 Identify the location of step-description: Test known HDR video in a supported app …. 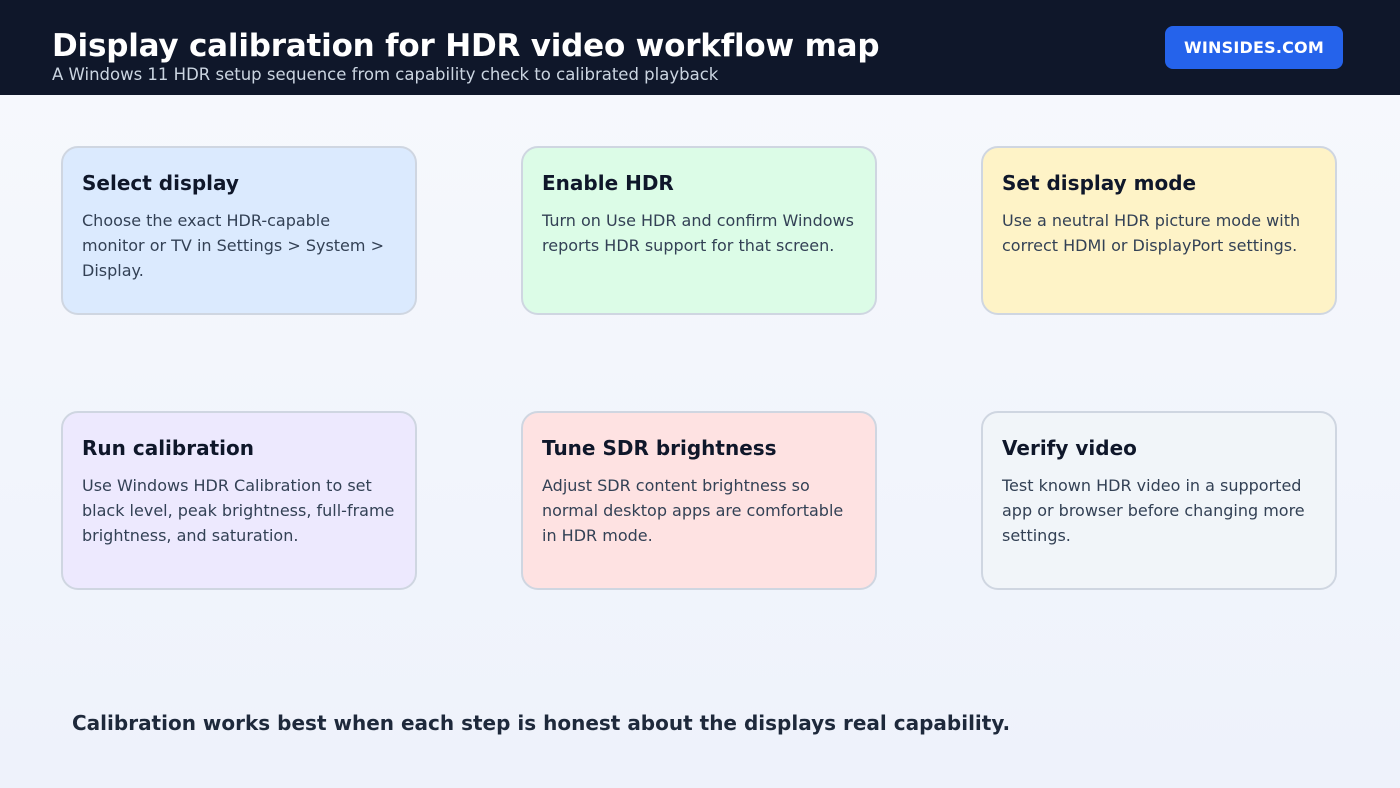
(1153, 510).